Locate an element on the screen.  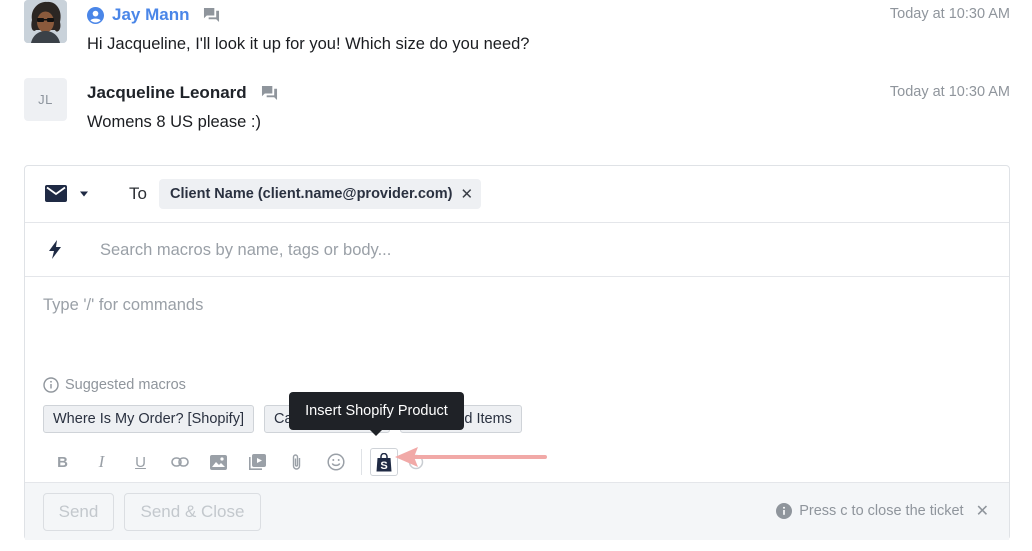
message-author: Jacqueline Leonard is located at coordinates (167, 93).